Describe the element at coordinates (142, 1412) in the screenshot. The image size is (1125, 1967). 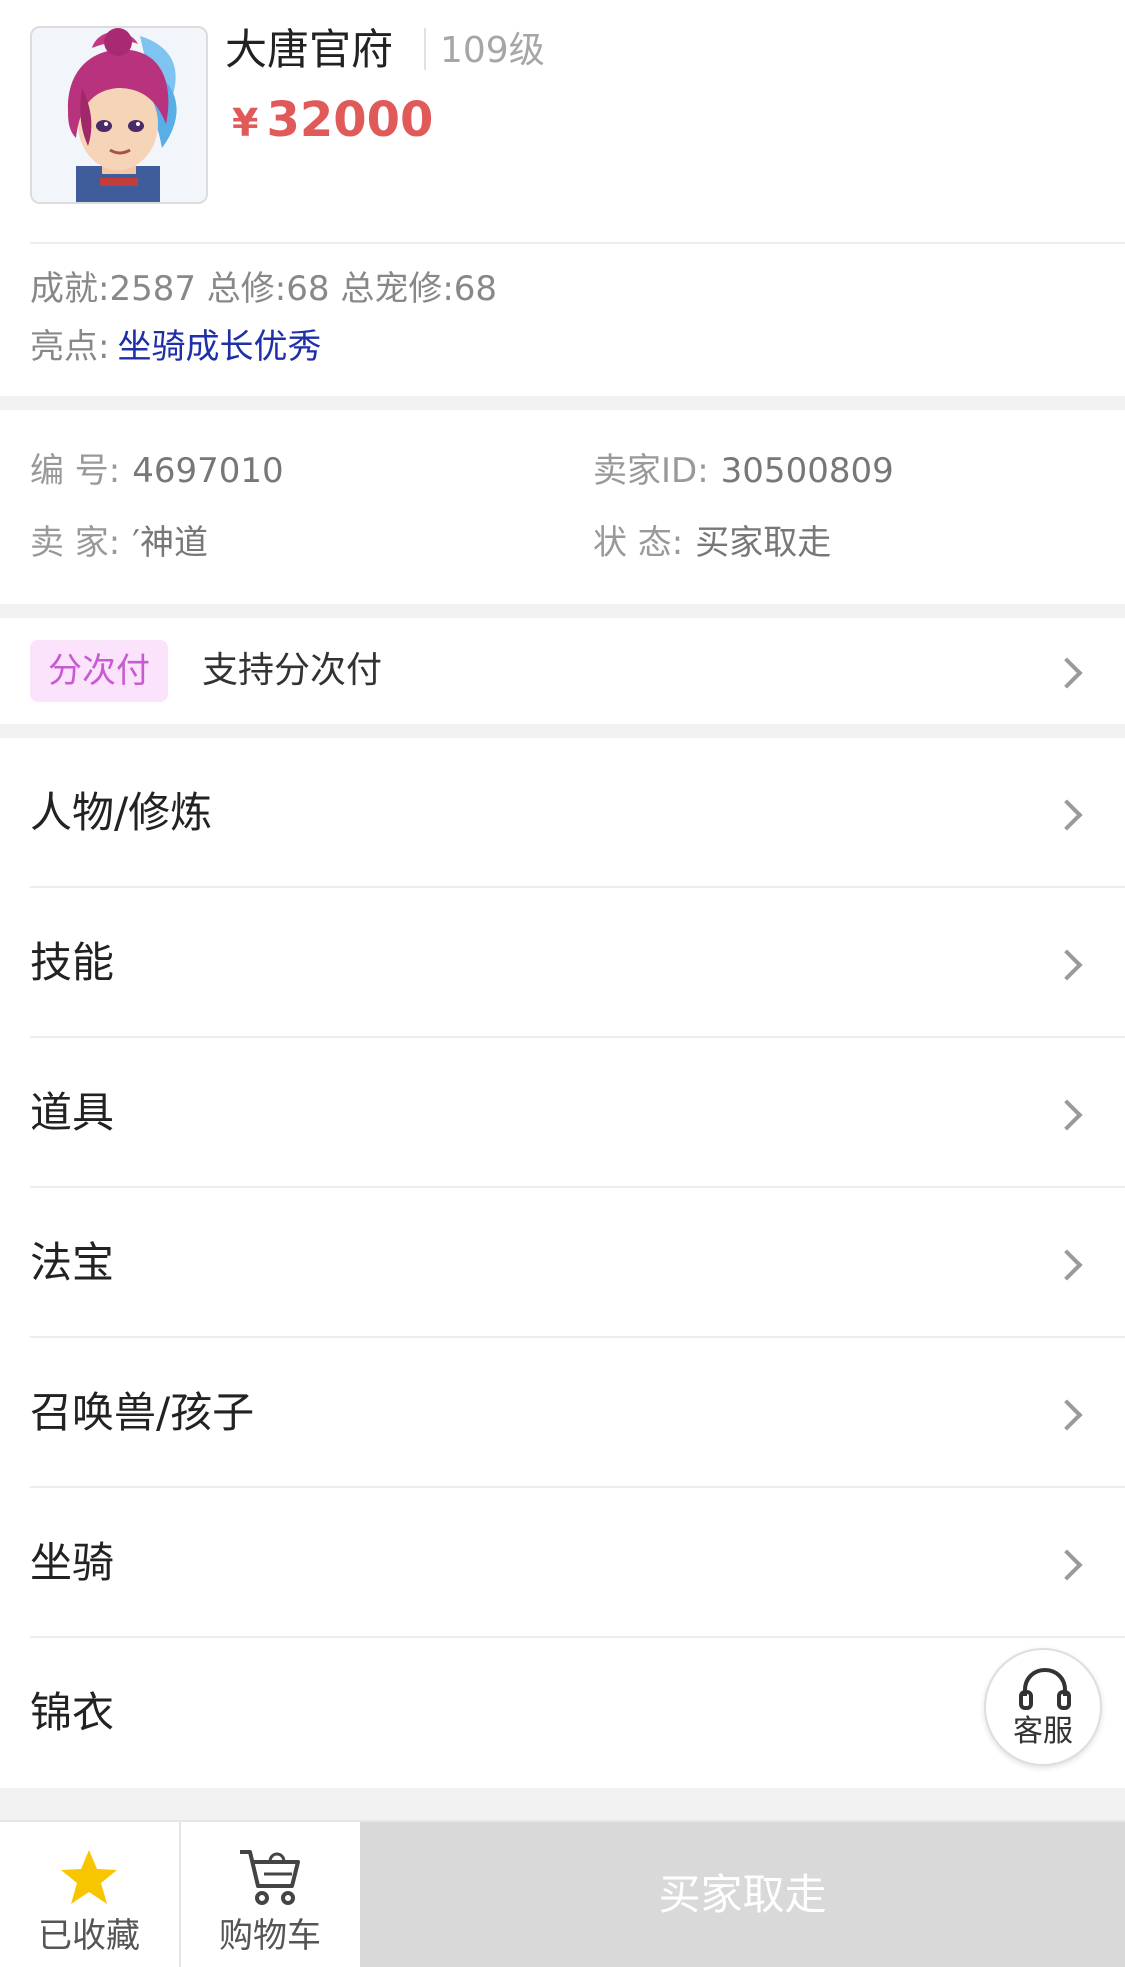
I see `menu-item-label: 召唤兽/孩子` at that location.